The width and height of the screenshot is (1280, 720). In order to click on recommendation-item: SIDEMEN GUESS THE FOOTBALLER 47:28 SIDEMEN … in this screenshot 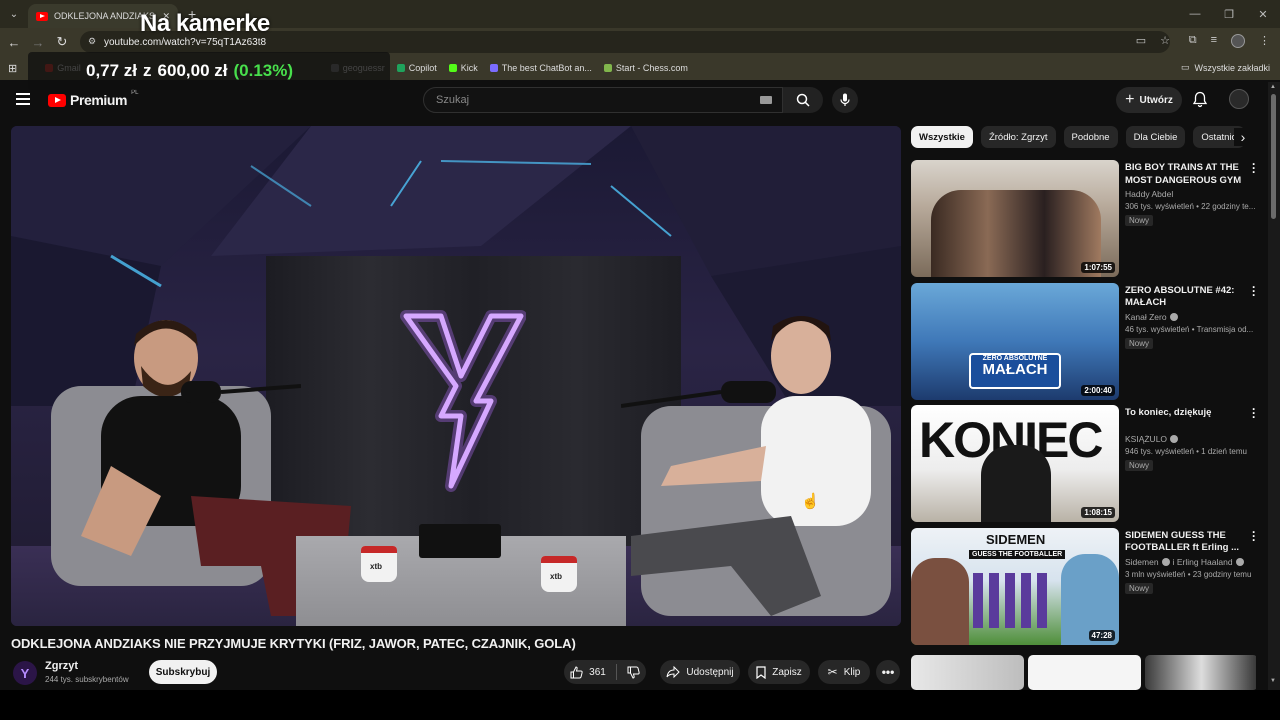, I will do `click(1086, 586)`.